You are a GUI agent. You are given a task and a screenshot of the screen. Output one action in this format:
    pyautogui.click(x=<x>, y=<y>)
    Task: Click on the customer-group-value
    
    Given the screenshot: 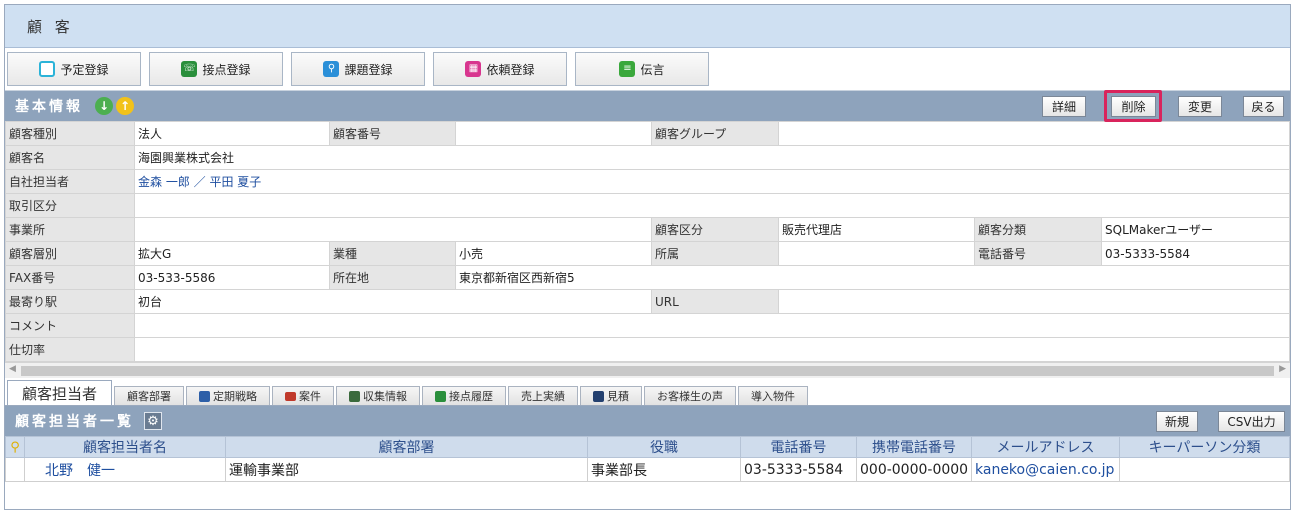 What is the action you would take?
    pyautogui.click(x=1034, y=133)
    